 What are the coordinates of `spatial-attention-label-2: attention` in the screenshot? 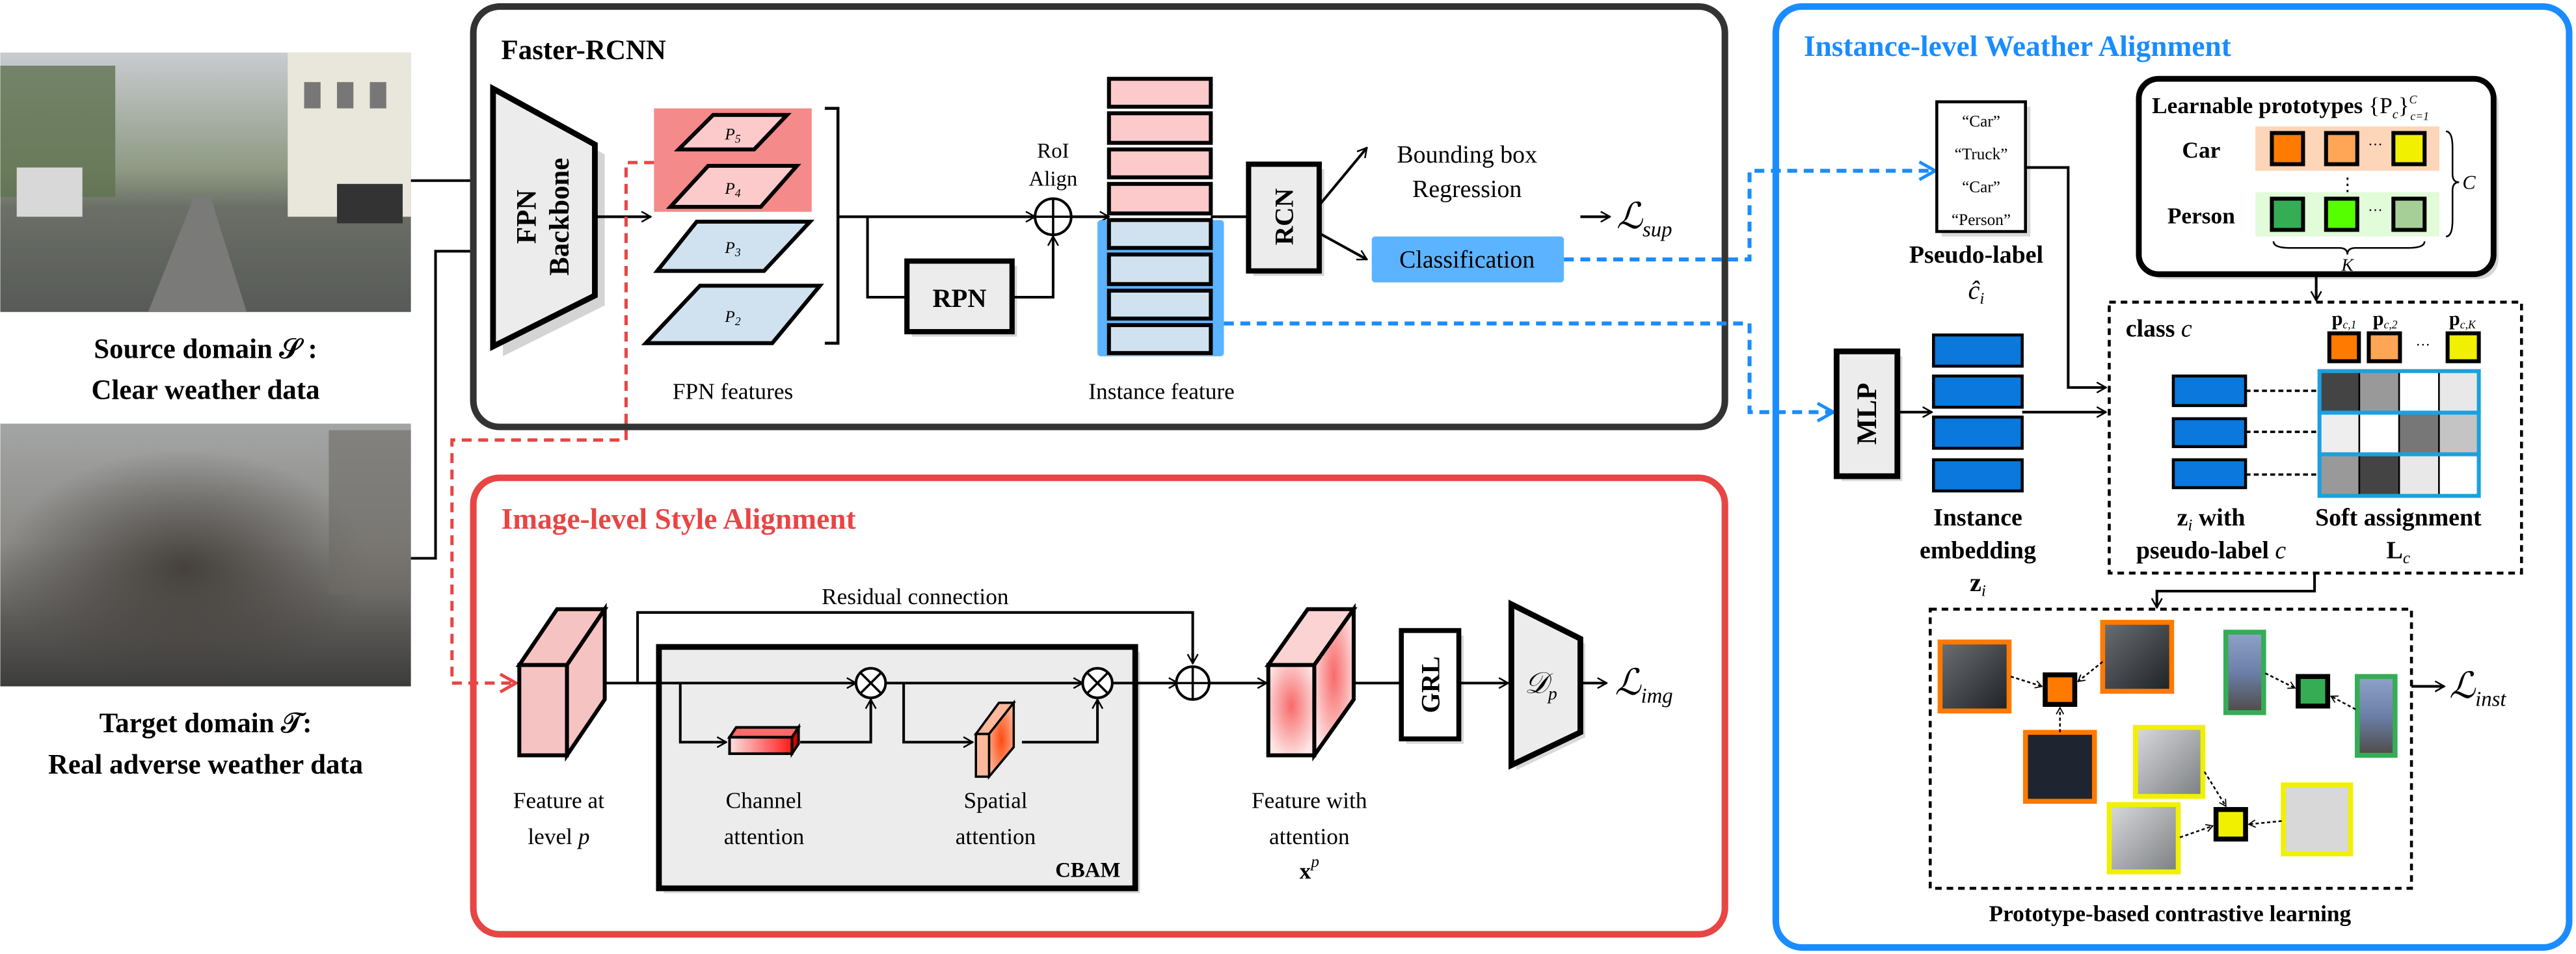 It's located at (996, 836).